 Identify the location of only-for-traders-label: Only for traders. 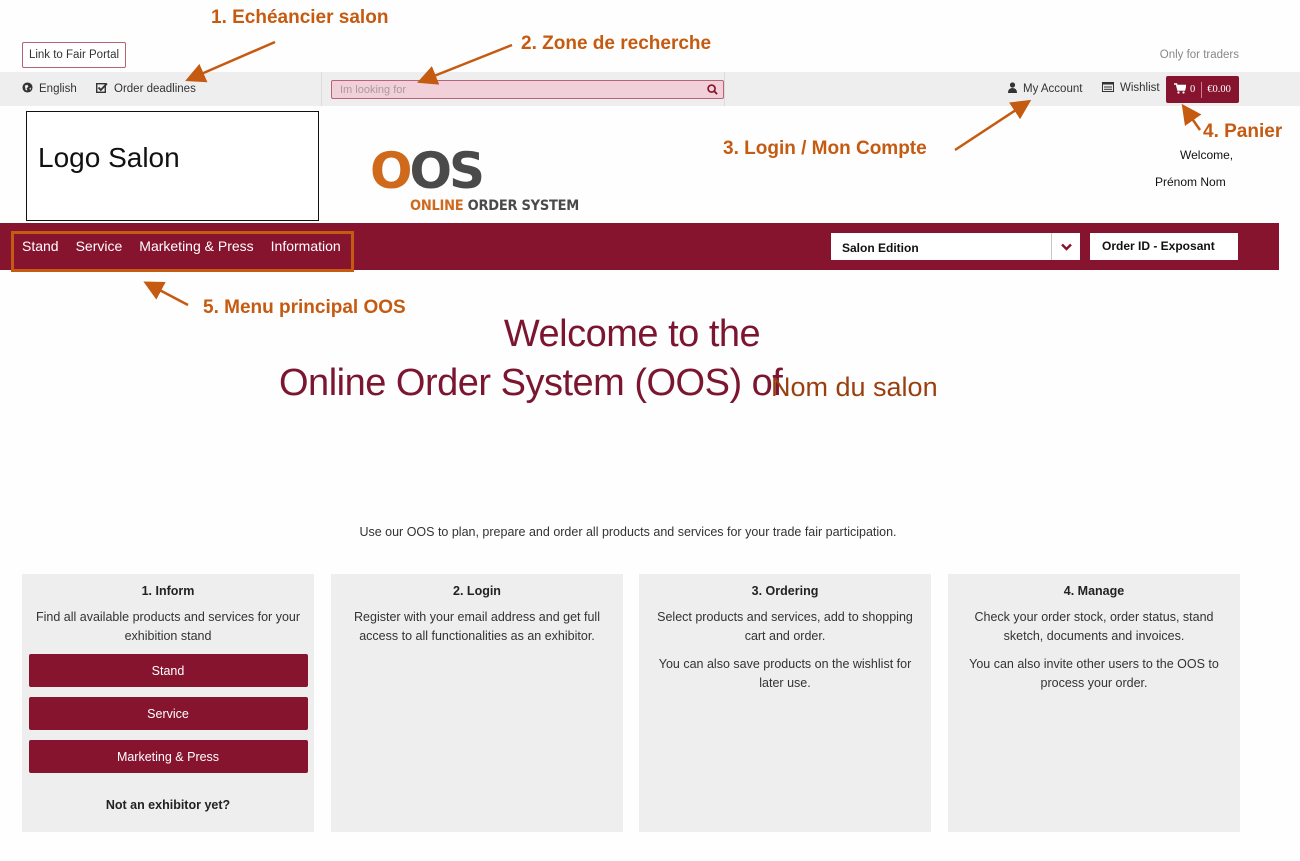
(1199, 55).